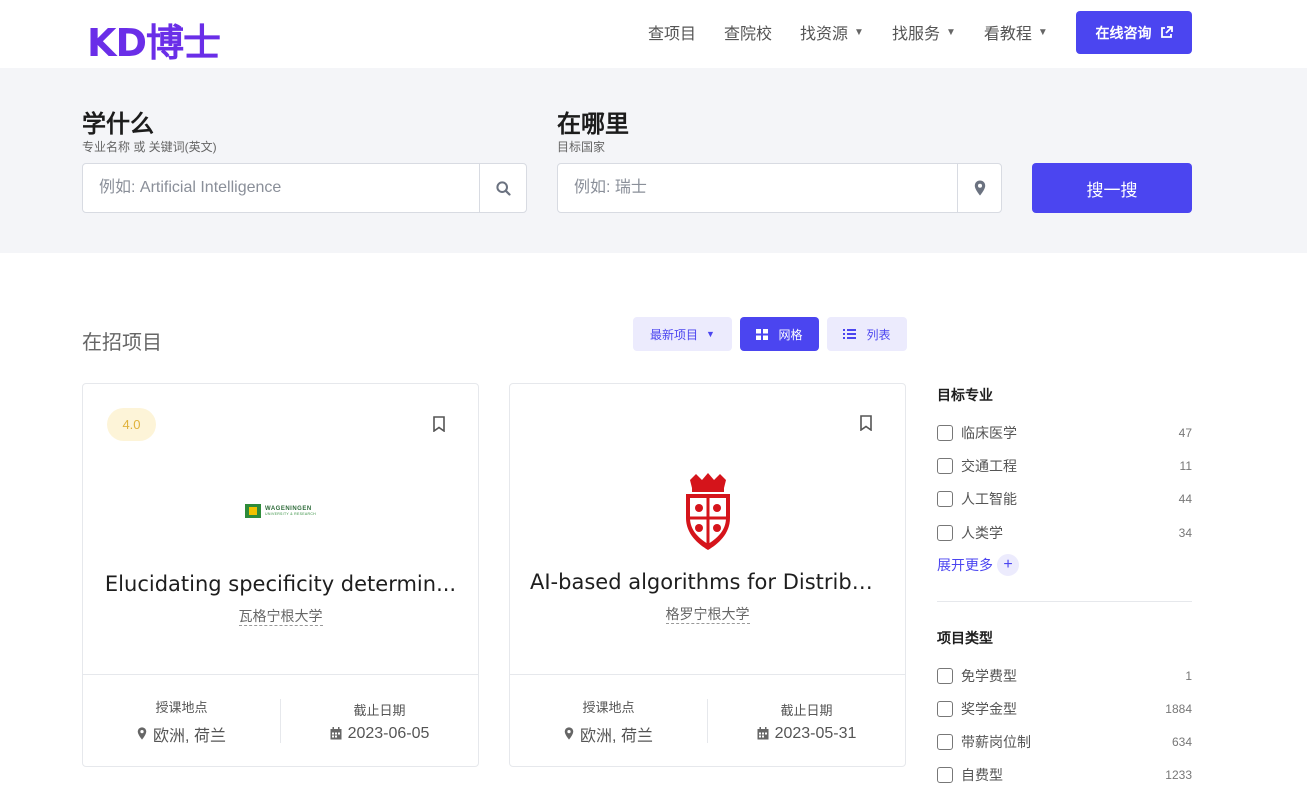  Describe the element at coordinates (1064, 709) in the screenshot. I see `filter-type-row: 奖学金型 1884` at that location.